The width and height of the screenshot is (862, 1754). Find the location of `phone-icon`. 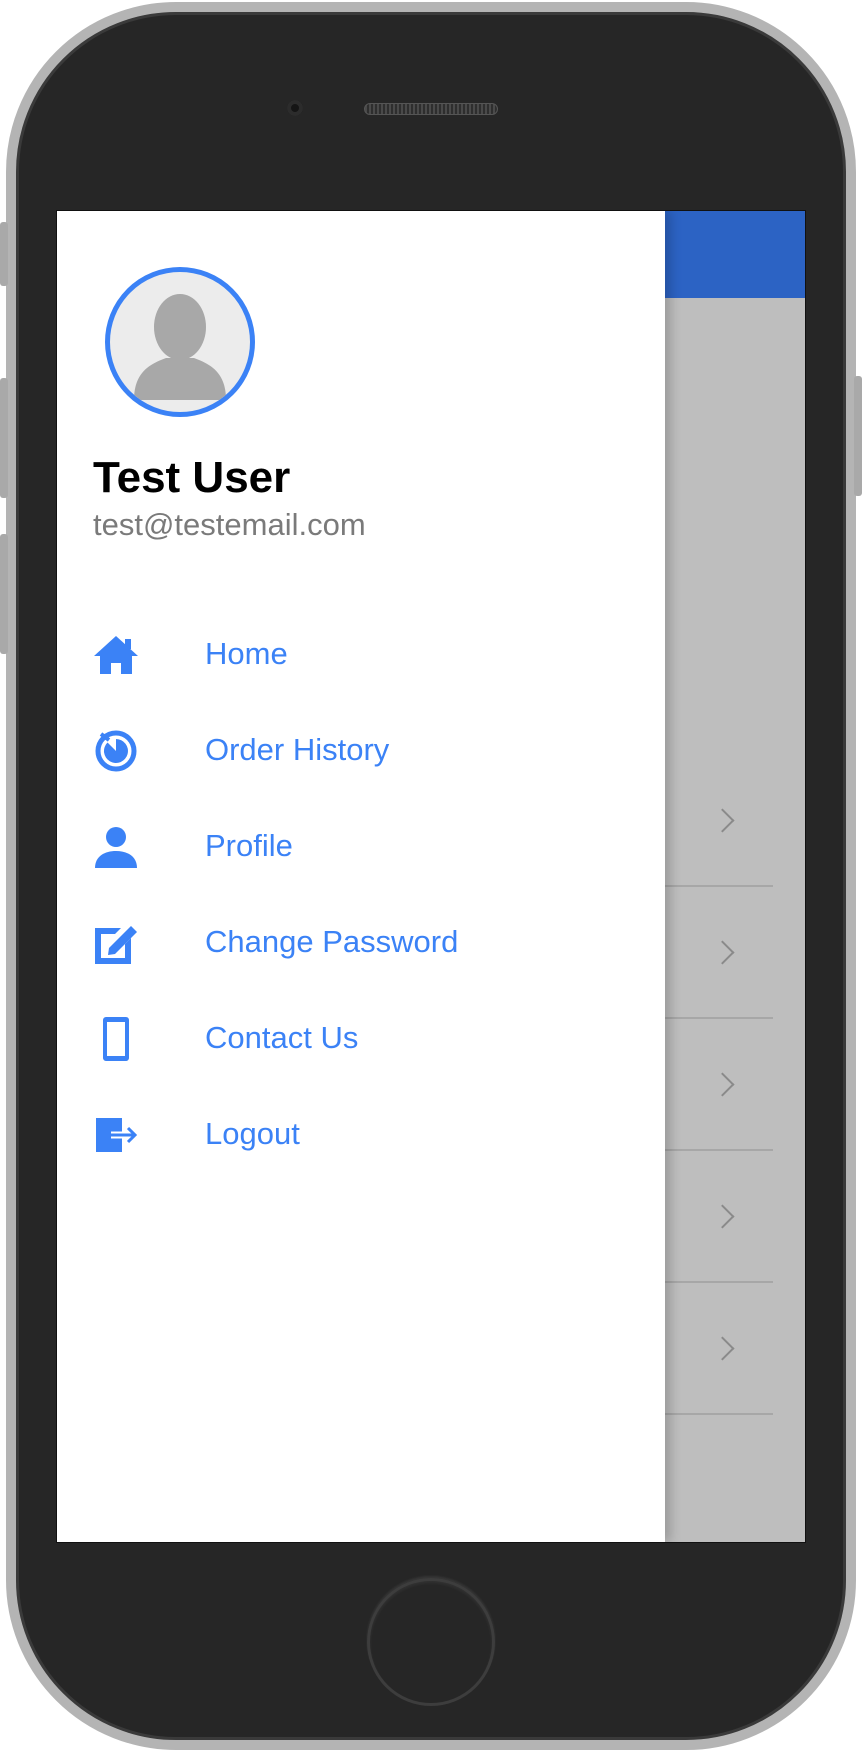

phone-icon is located at coordinates (116, 1039).